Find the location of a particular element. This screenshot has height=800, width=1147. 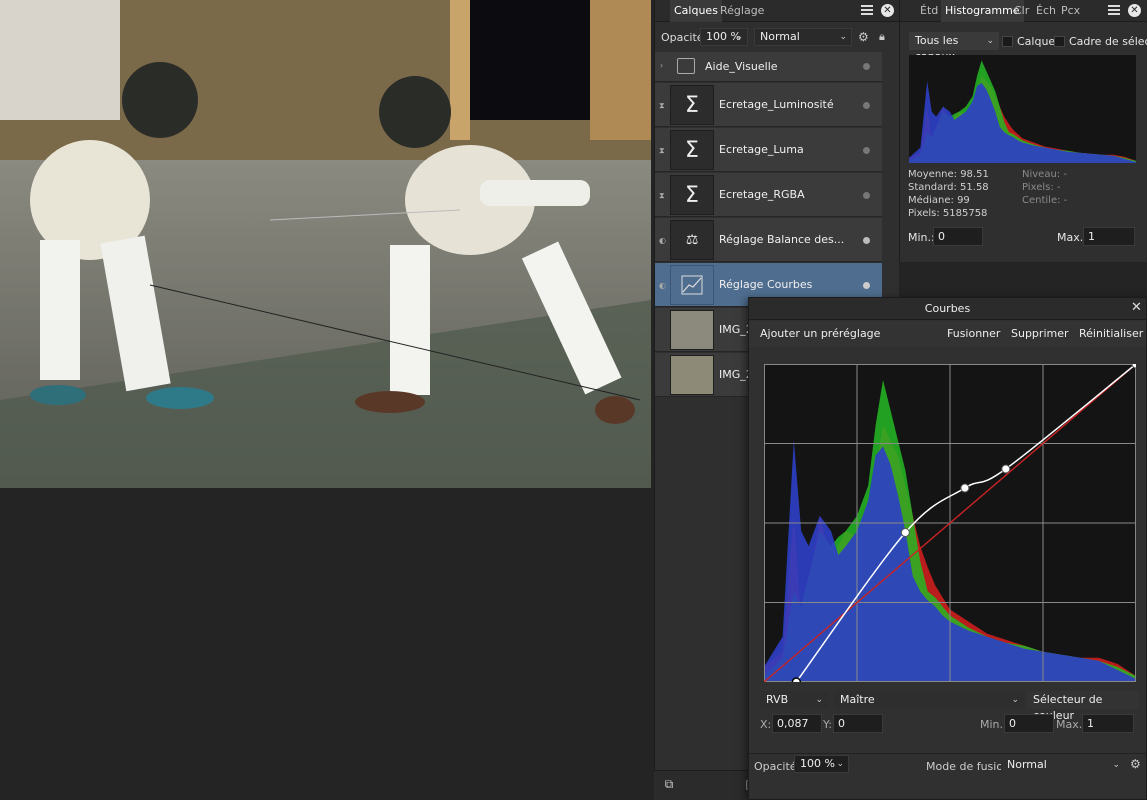

layer-stack-icon: ⧉ is located at coordinates (669, 784).